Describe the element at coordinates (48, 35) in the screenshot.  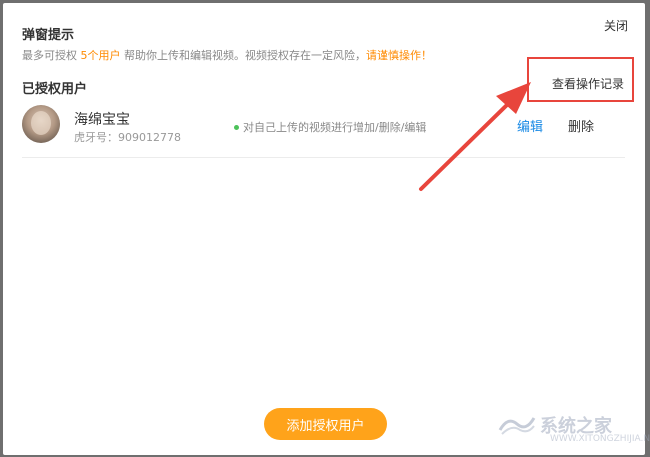
I see `dialog-title: 弹窗提示` at that location.